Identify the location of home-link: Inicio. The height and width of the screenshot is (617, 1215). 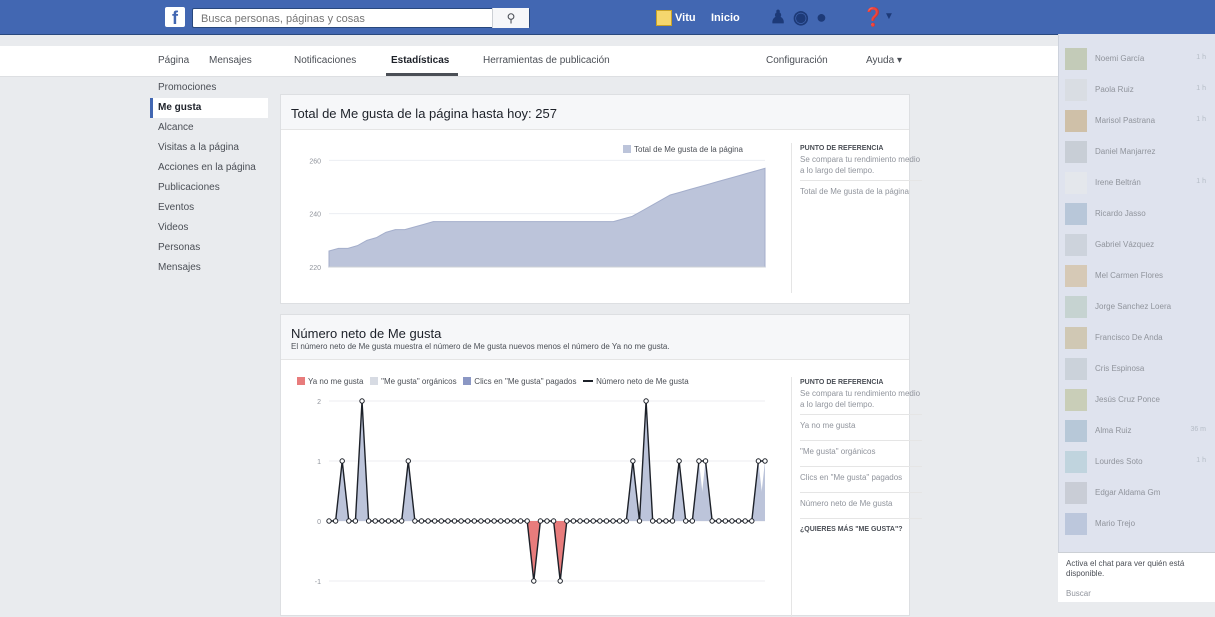
(725, 18).